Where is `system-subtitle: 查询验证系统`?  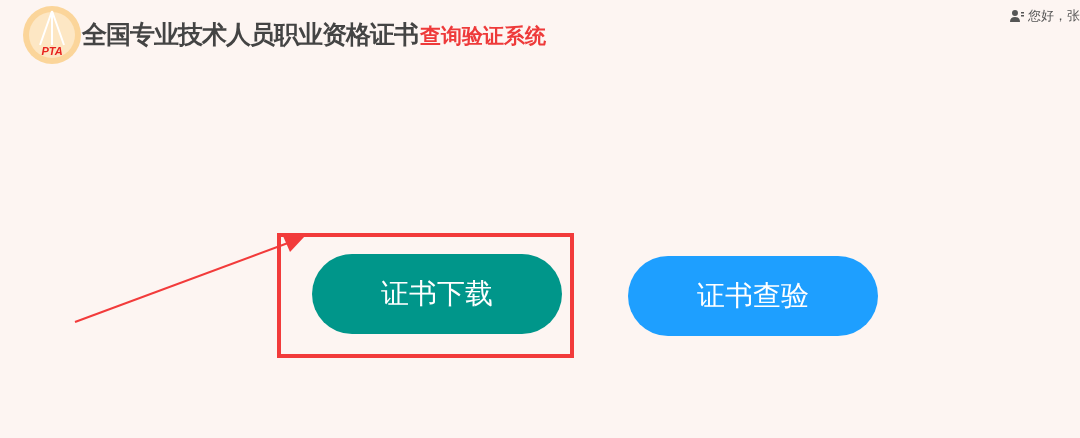 system-subtitle: 查询验证系统 is located at coordinates (483, 37).